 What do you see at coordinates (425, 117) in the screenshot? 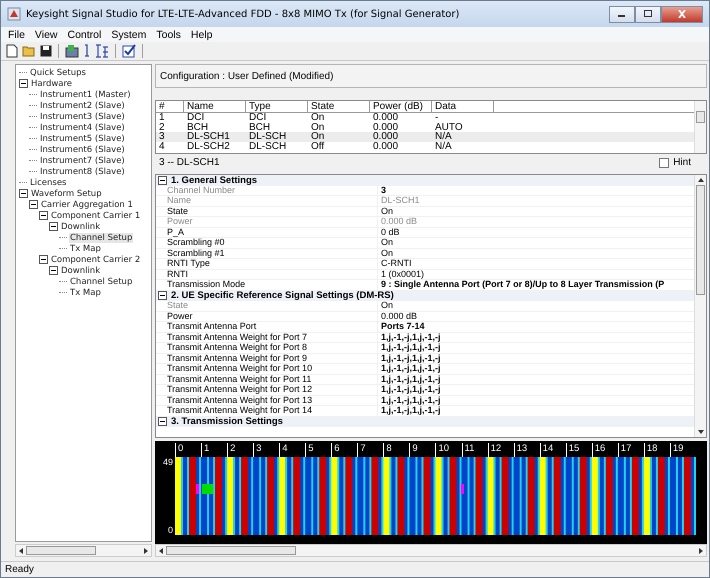
I see `channel-row: 1 DCI DCI On 0.000 -` at bounding box center [425, 117].